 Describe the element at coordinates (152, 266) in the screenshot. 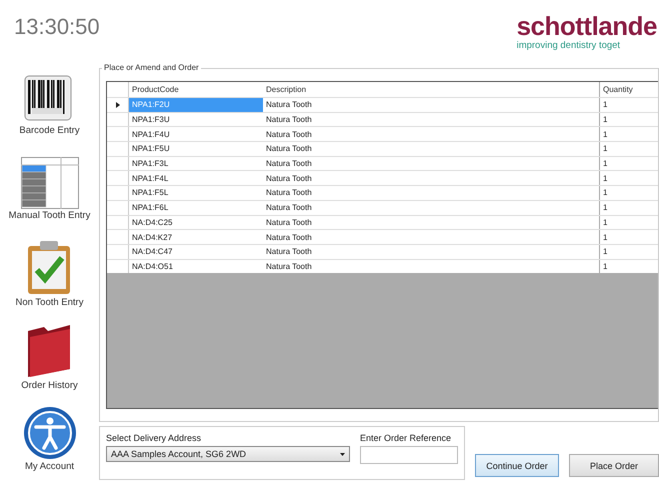

I see `table-cell-text: NA:D4:O51` at that location.